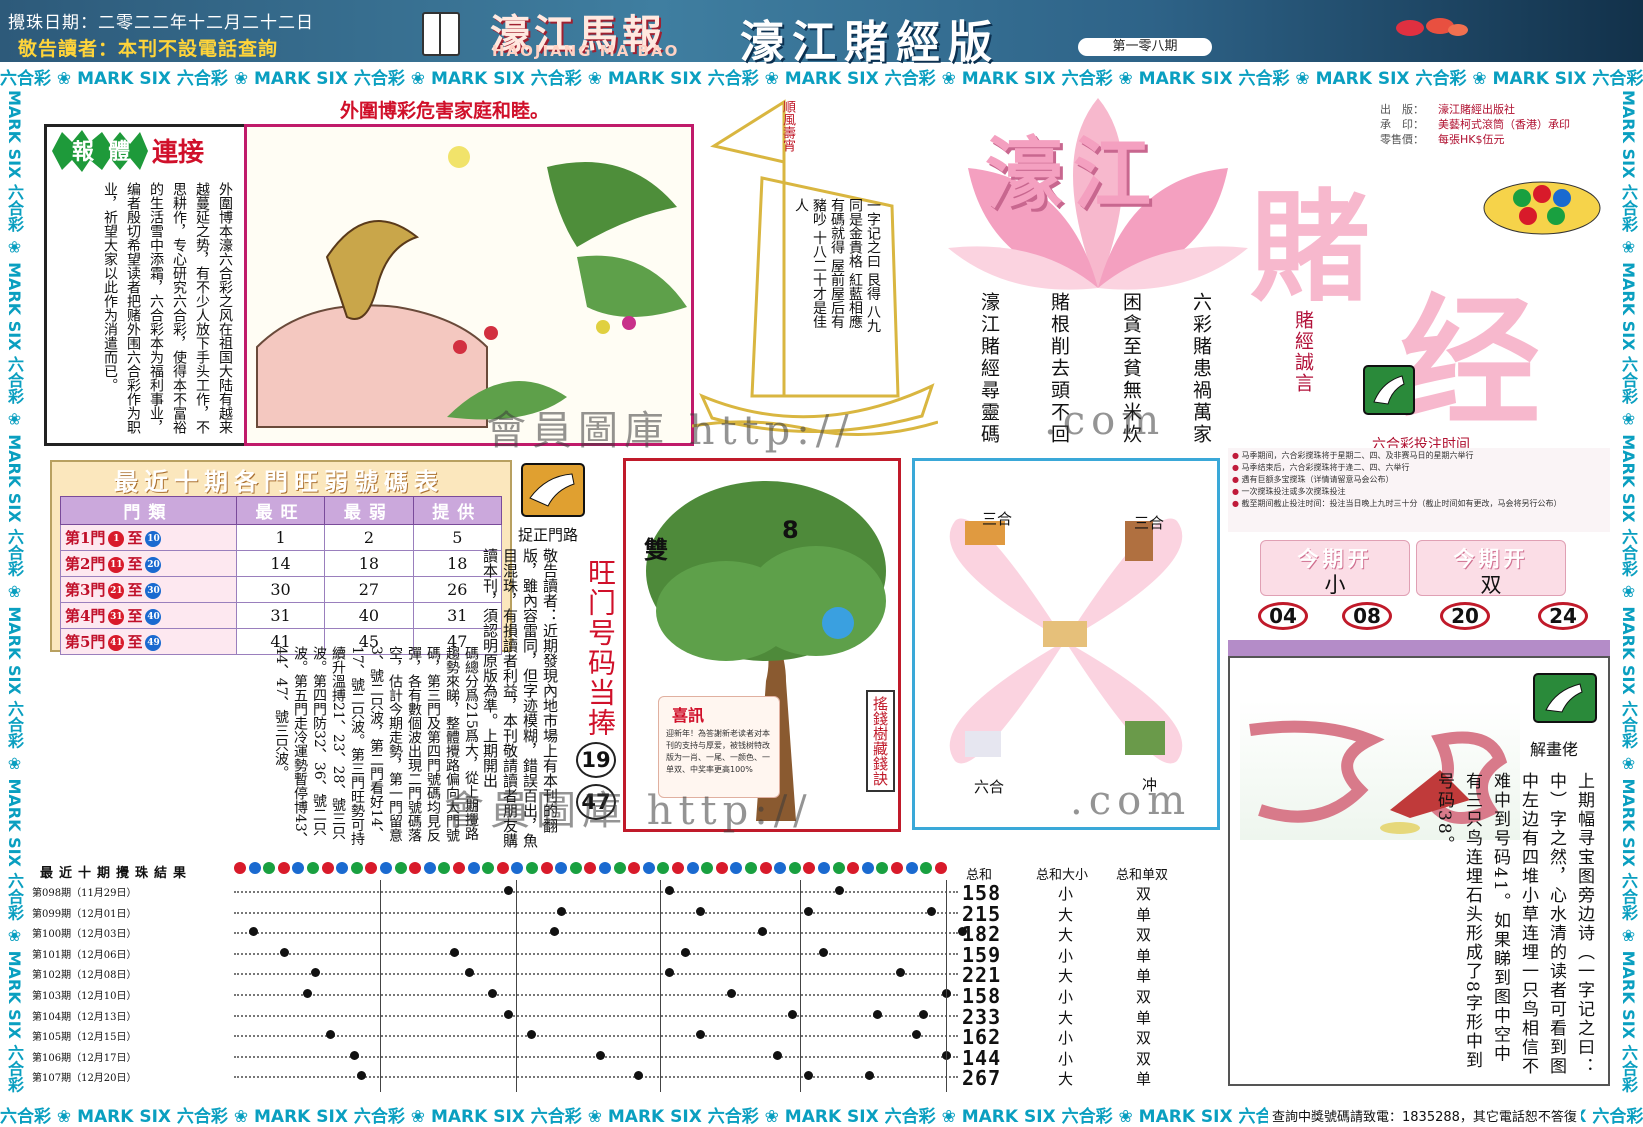 This screenshot has width=1643, height=1127. Describe the element at coordinates (617, 1037) in the screenshot. I see `draw-row: 第105期（12月15日） 162 小双` at that location.